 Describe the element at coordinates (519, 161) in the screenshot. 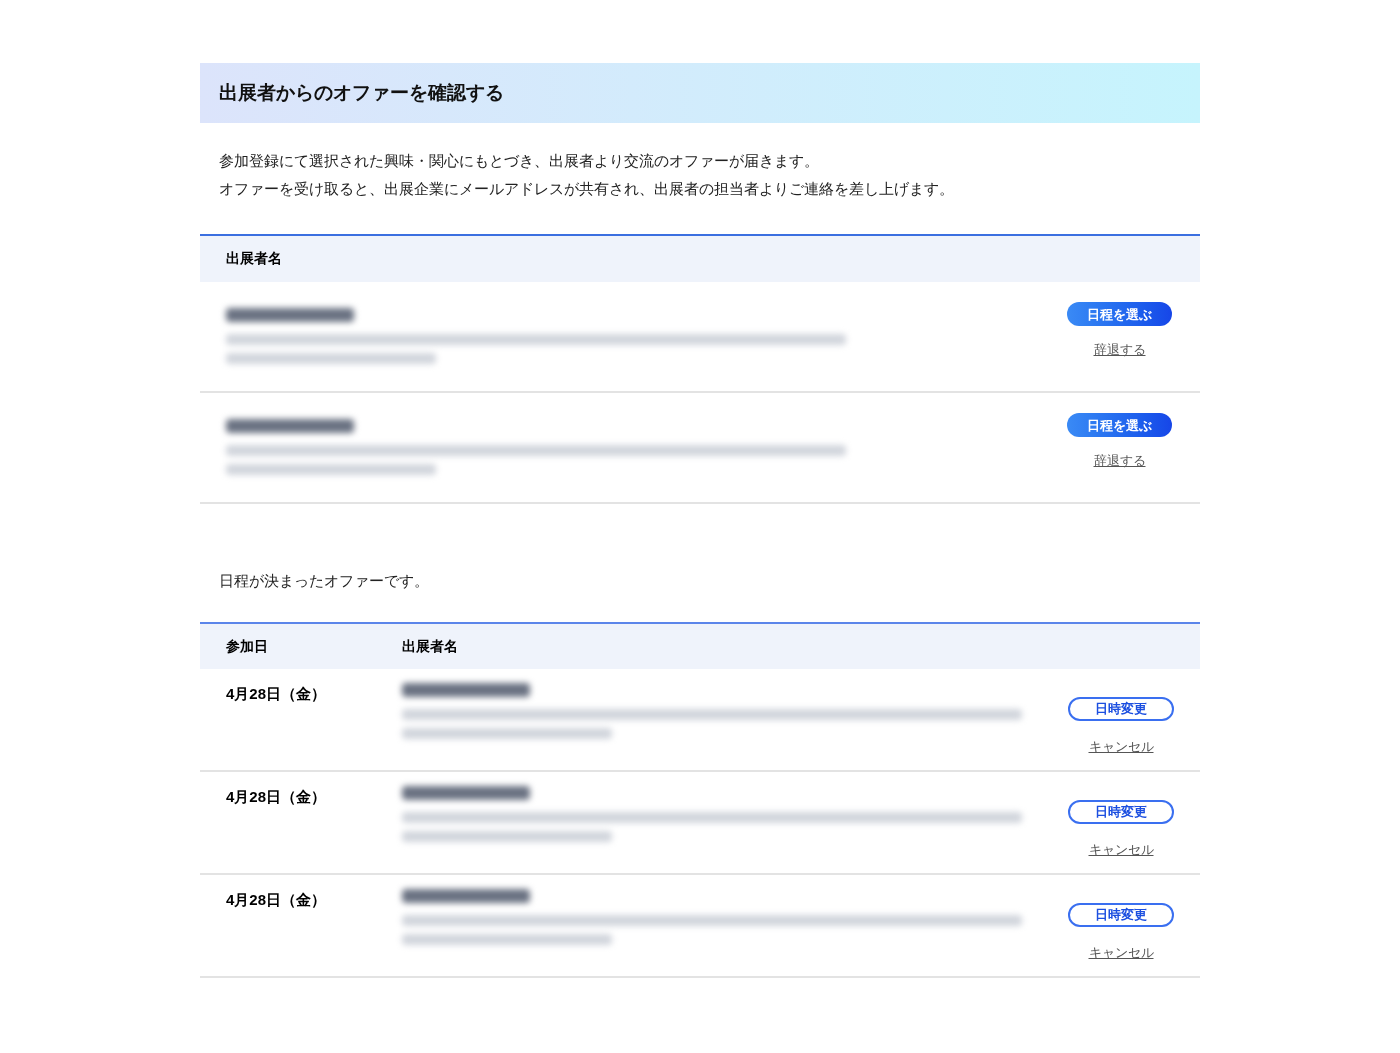

I see `intro-text: 参加登録にて選択された興味・関心にもとづき、出展者より交流のオファーが届きます。` at that location.